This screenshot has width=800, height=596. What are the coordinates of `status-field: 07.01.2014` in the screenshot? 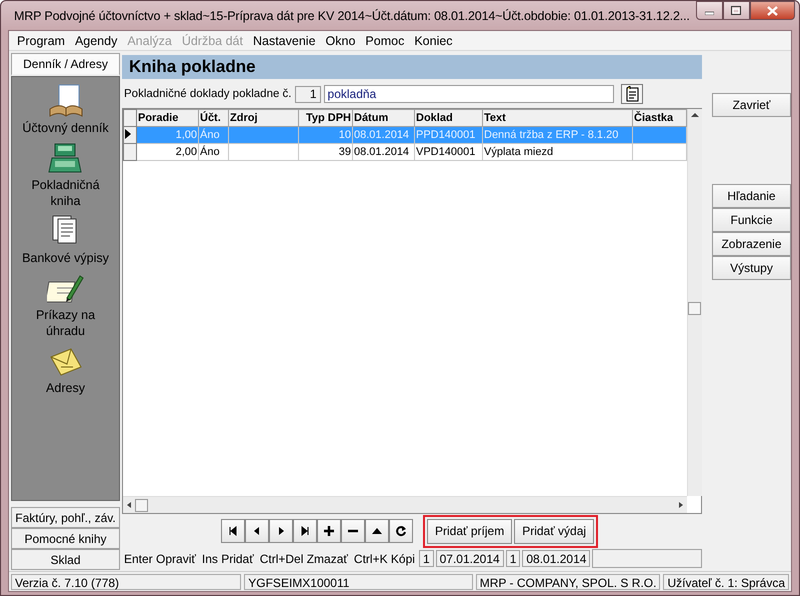 It's located at (470, 558).